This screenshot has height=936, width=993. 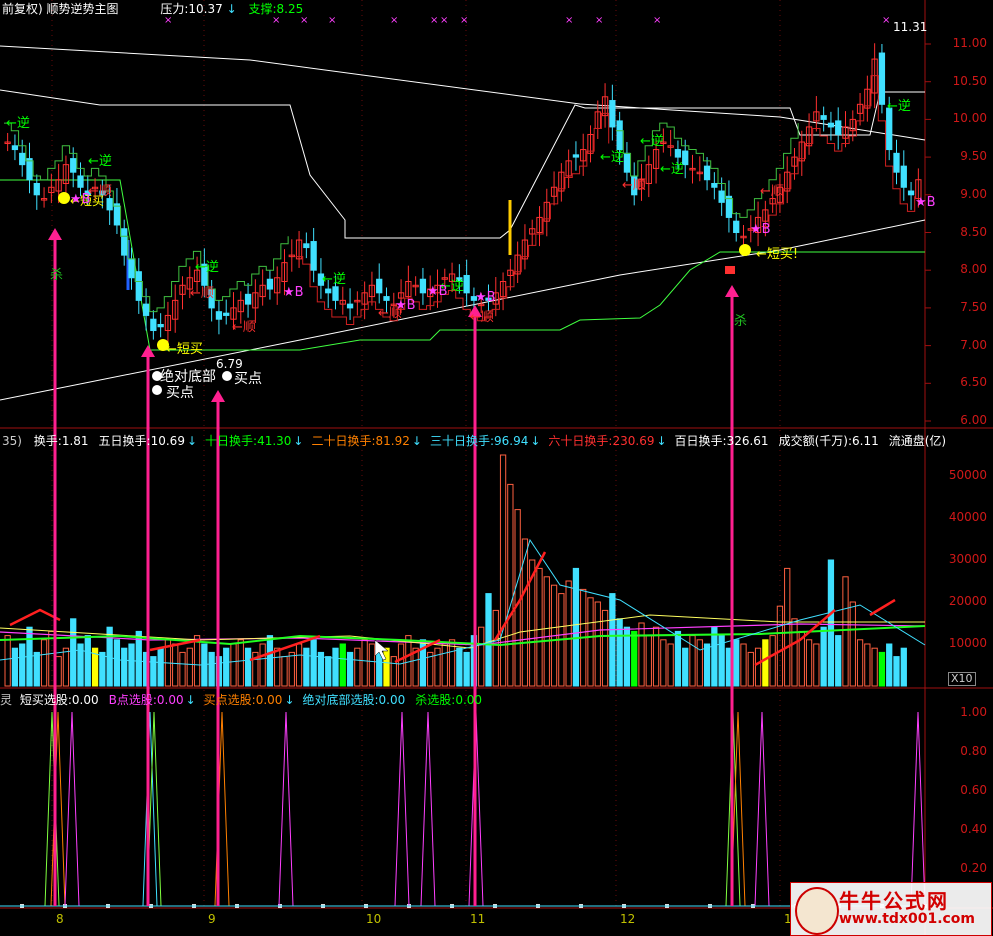 I want to click on volume-item-0: 换手:1.81, so click(x=62, y=441).